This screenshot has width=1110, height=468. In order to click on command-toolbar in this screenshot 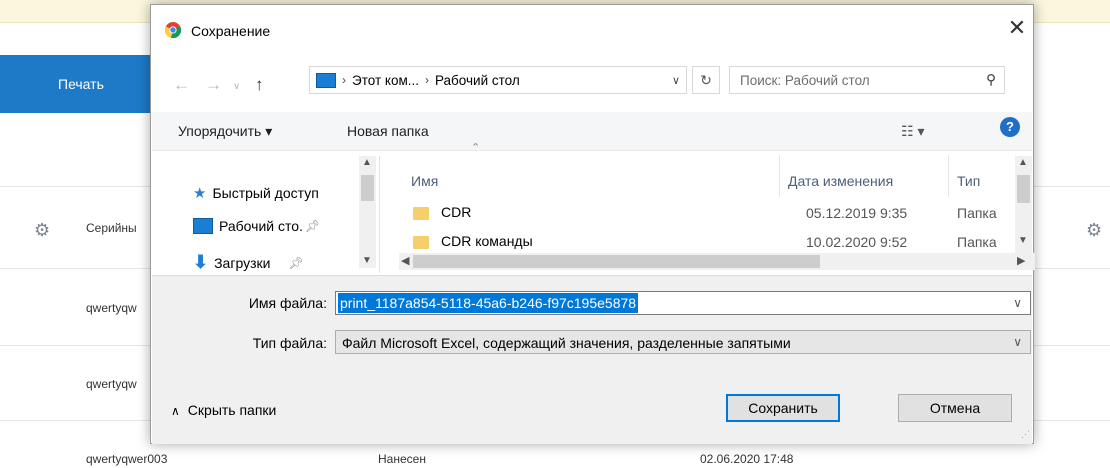, I will do `click(592, 131)`.